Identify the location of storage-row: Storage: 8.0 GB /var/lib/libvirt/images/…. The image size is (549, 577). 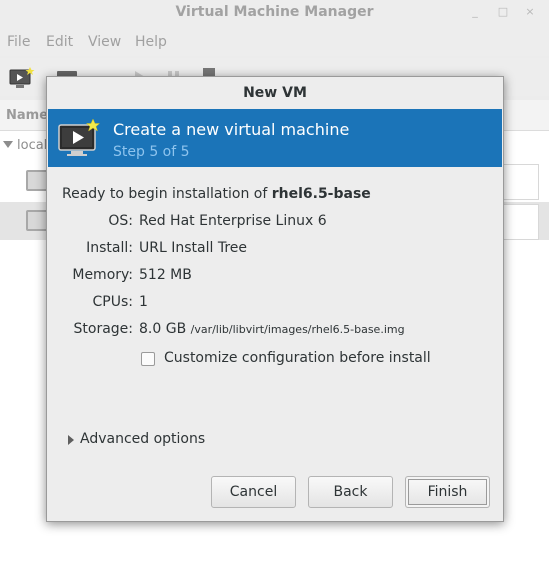
(275, 331).